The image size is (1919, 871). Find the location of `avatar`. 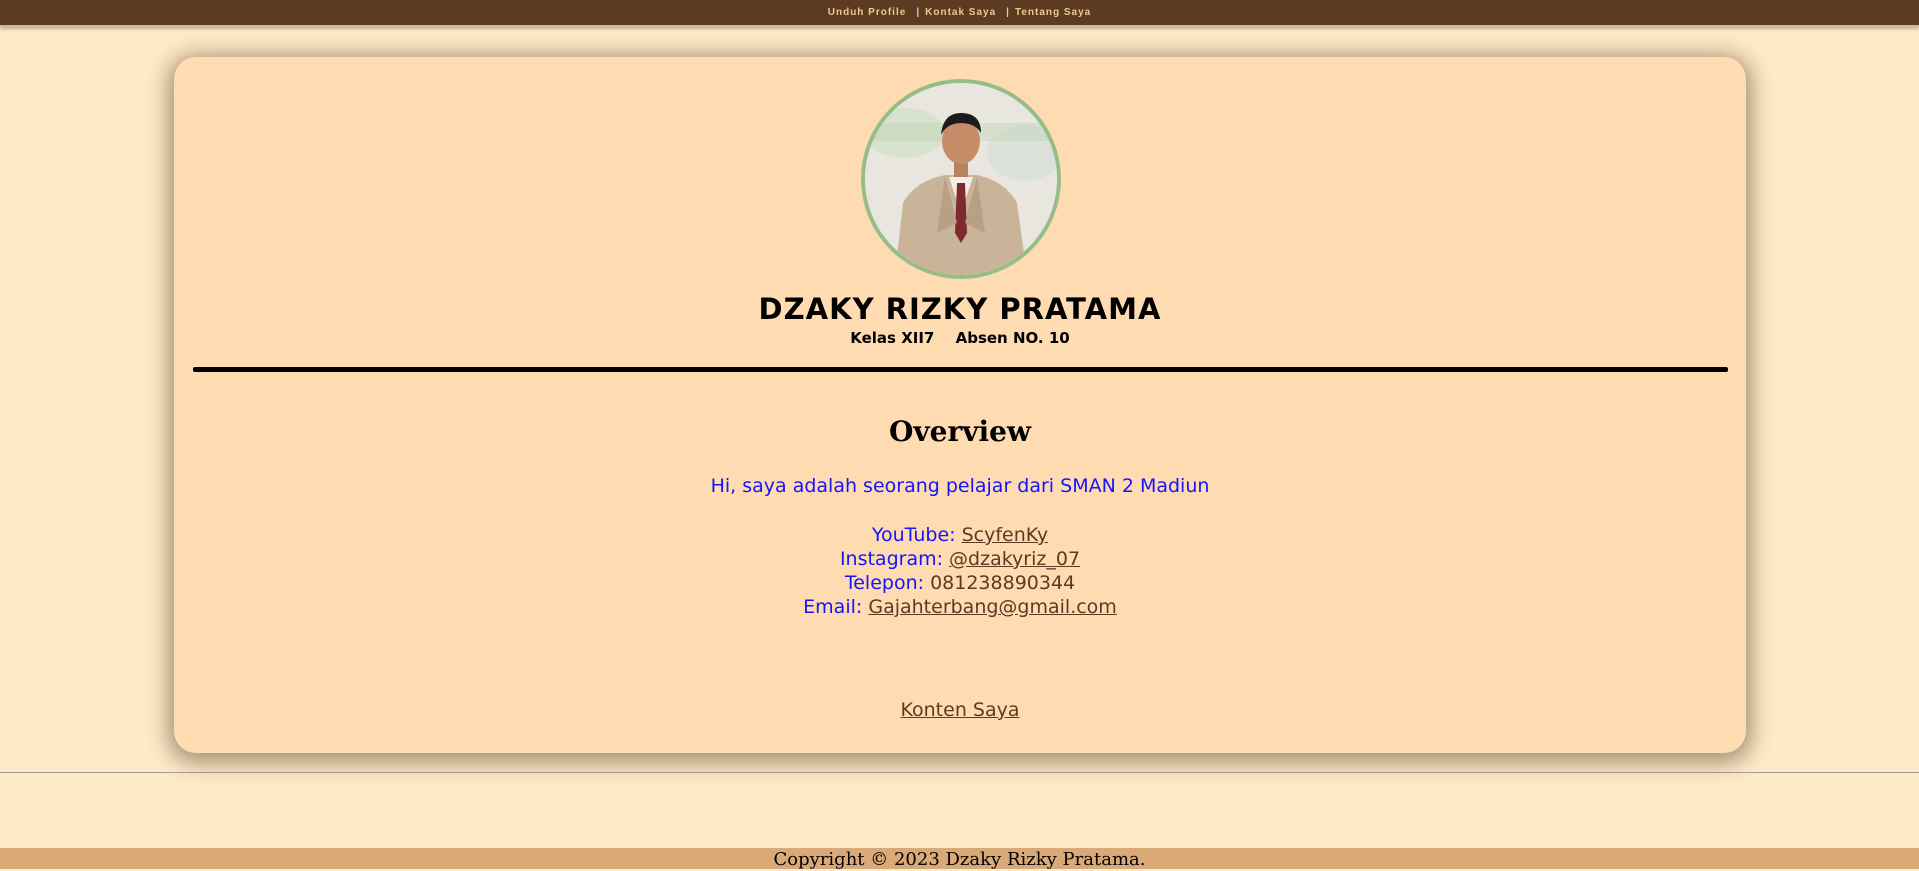

avatar is located at coordinates (961, 179).